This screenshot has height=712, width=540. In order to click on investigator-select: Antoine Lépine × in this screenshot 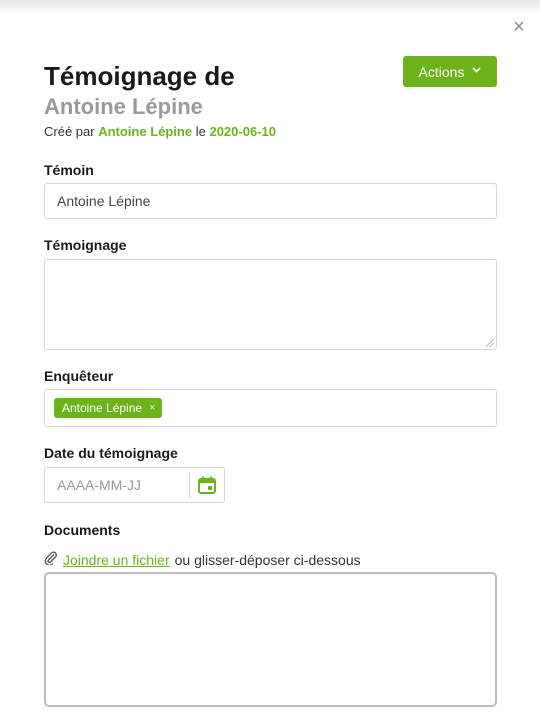, I will do `click(270, 408)`.